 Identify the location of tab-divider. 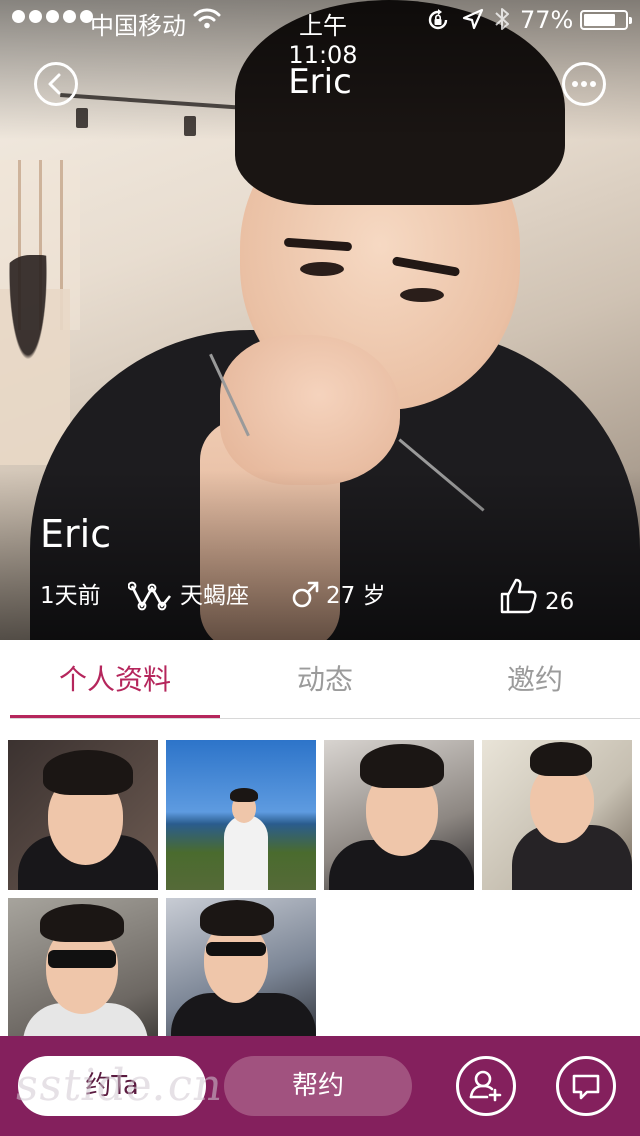
(325, 718).